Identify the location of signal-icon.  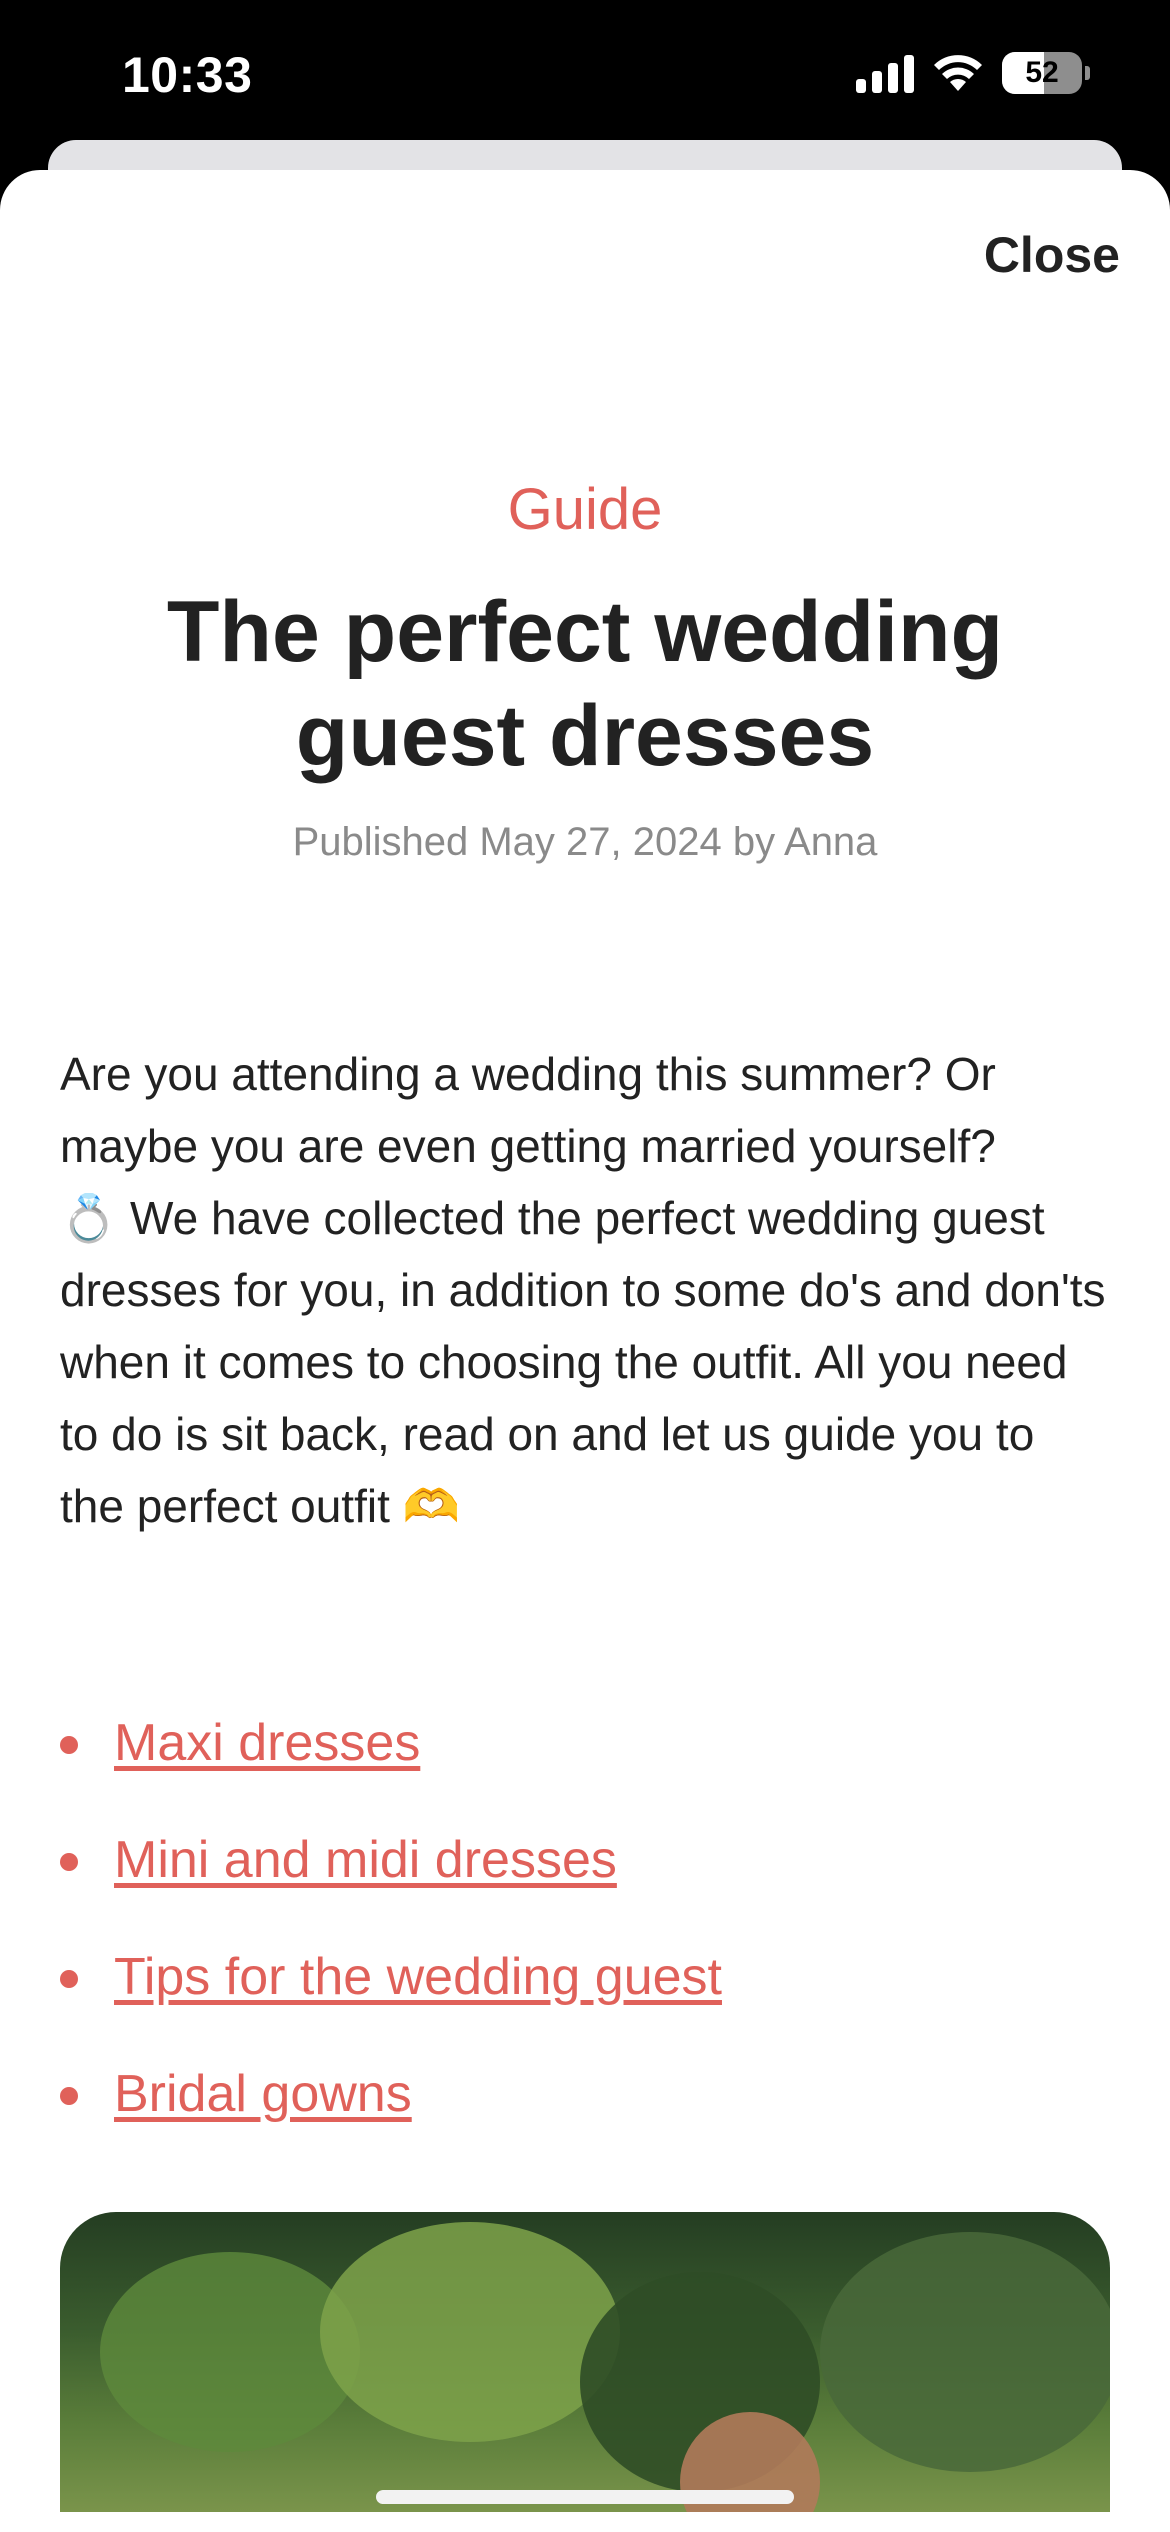
(885, 73).